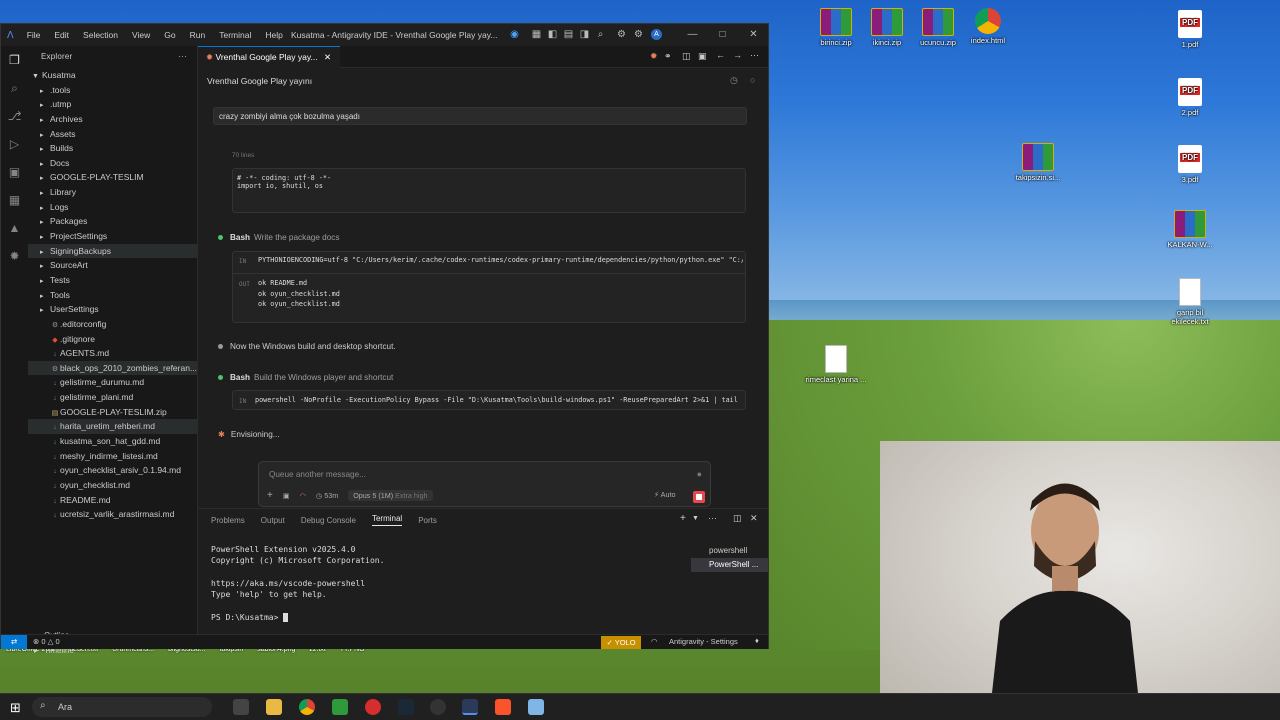 The image size is (1280, 720). What do you see at coordinates (112, 397) in the screenshot?
I see `tree-file: ↓ gelistirme_plani.md` at bounding box center [112, 397].